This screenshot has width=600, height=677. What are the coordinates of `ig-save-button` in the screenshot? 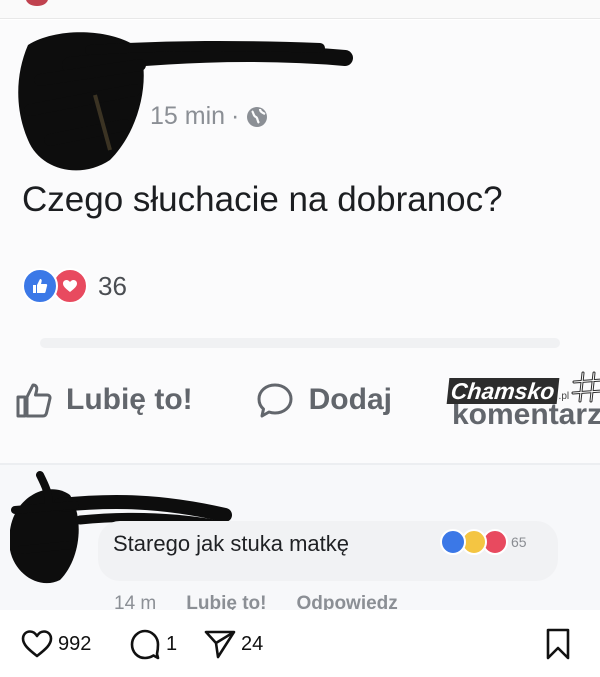 It's located at (558, 644).